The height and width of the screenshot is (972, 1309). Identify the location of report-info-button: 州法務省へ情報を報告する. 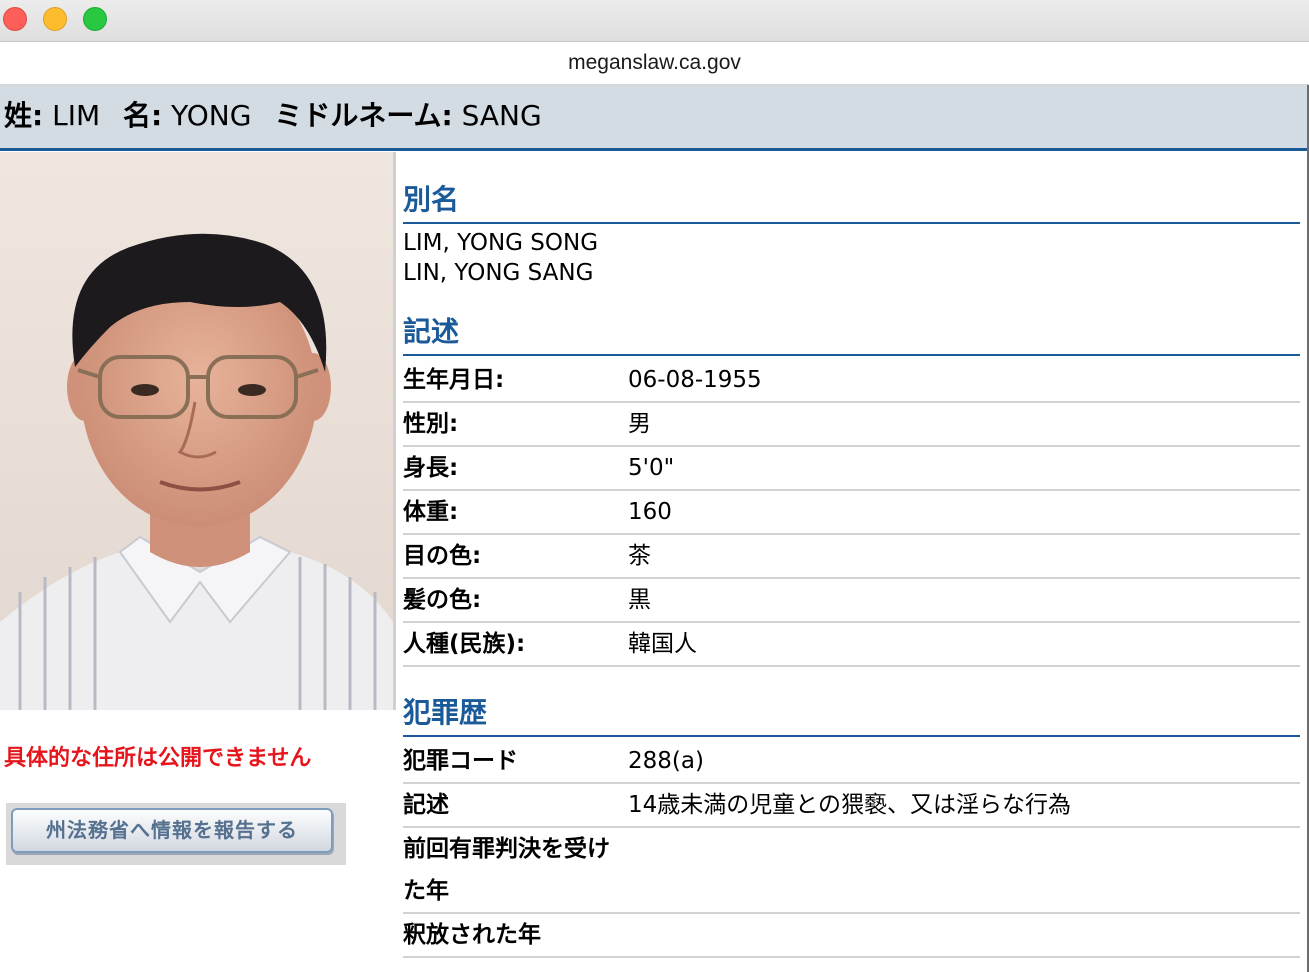
(172, 830).